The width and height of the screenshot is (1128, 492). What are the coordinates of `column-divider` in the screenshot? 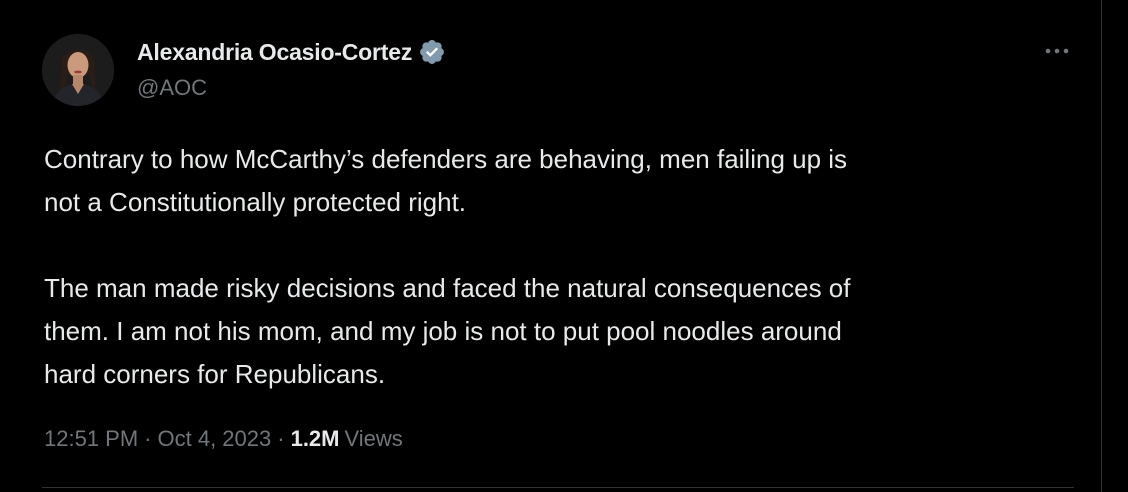 It's located at (1101, 246).